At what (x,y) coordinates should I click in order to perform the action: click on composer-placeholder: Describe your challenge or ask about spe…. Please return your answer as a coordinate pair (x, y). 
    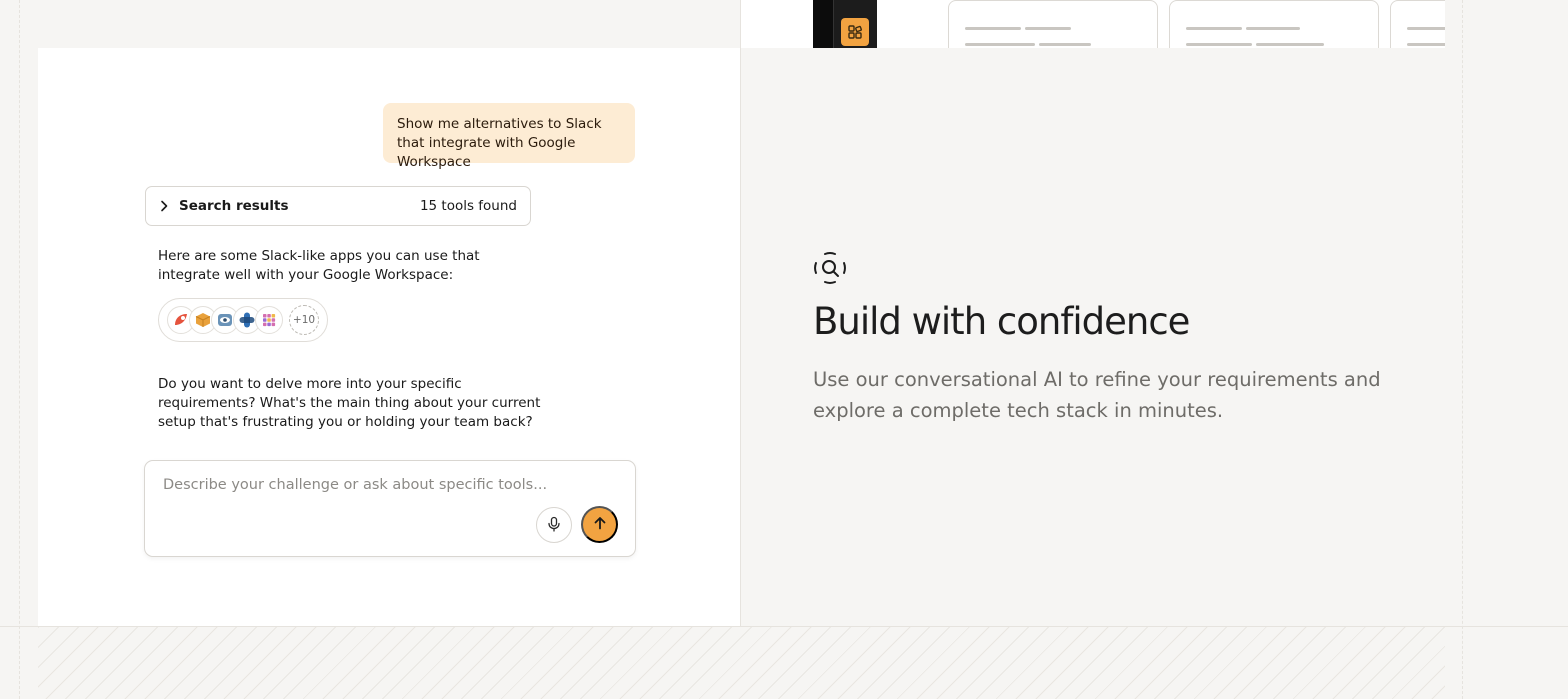
    Looking at the image, I should click on (355, 485).